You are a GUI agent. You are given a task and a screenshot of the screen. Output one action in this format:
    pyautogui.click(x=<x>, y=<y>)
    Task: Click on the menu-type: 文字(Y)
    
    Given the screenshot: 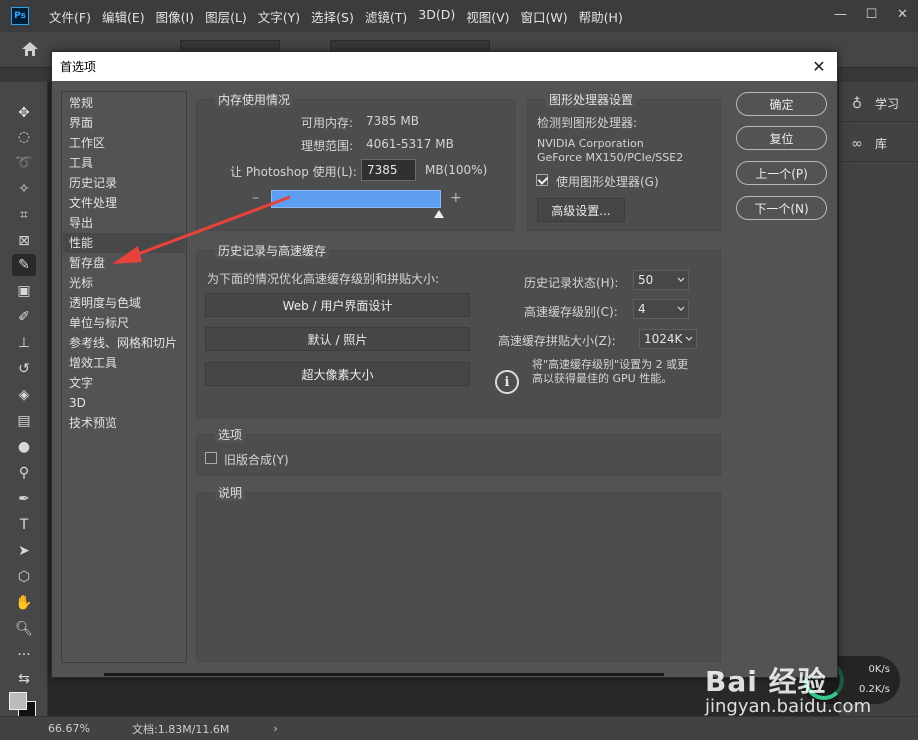 What is the action you would take?
    pyautogui.click(x=279, y=16)
    